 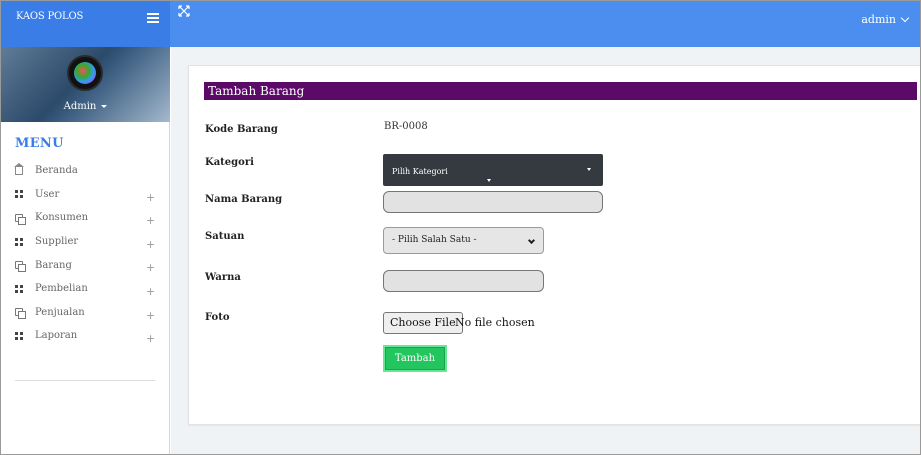 What do you see at coordinates (61, 289) in the screenshot?
I see `sidebar-item-label: Pembelian` at bounding box center [61, 289].